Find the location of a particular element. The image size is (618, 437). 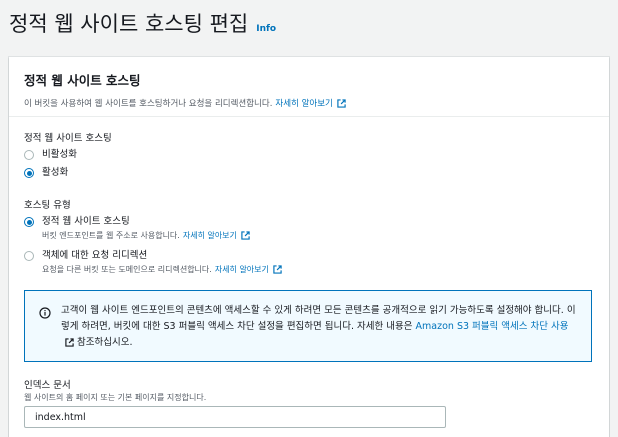

page-header: 정적 웹 사이트 호스팅 편집 Info is located at coordinates (142, 23).